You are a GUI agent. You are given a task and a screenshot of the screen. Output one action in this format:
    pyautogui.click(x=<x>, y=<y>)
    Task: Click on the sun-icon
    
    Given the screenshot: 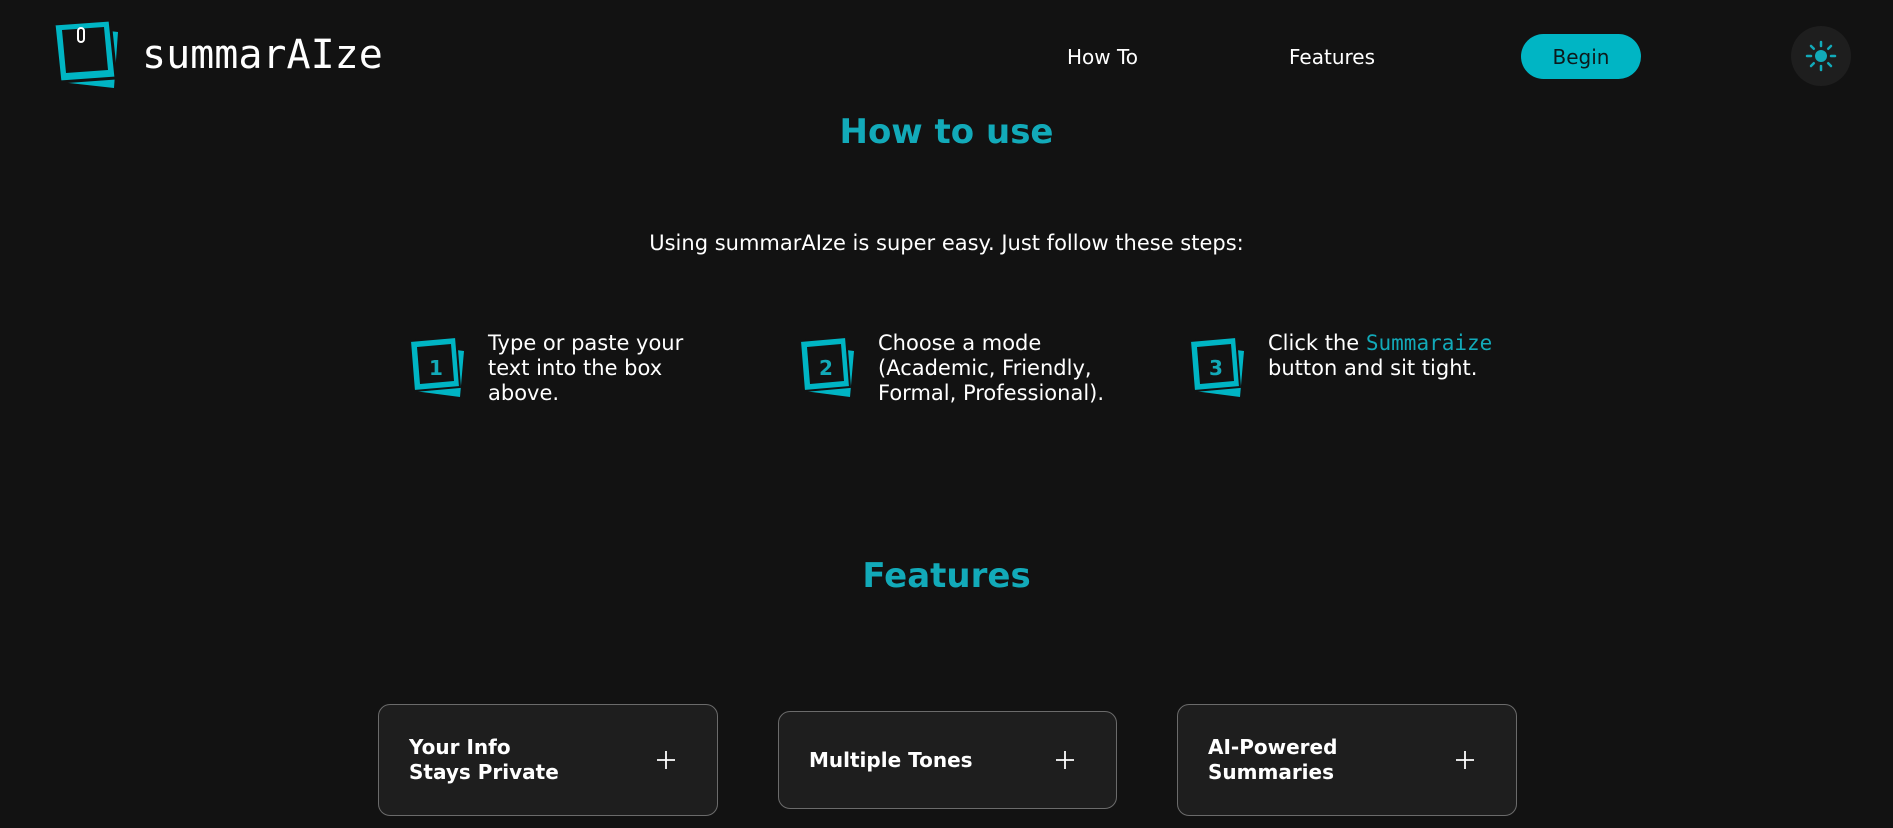 What is the action you would take?
    pyautogui.click(x=1821, y=56)
    